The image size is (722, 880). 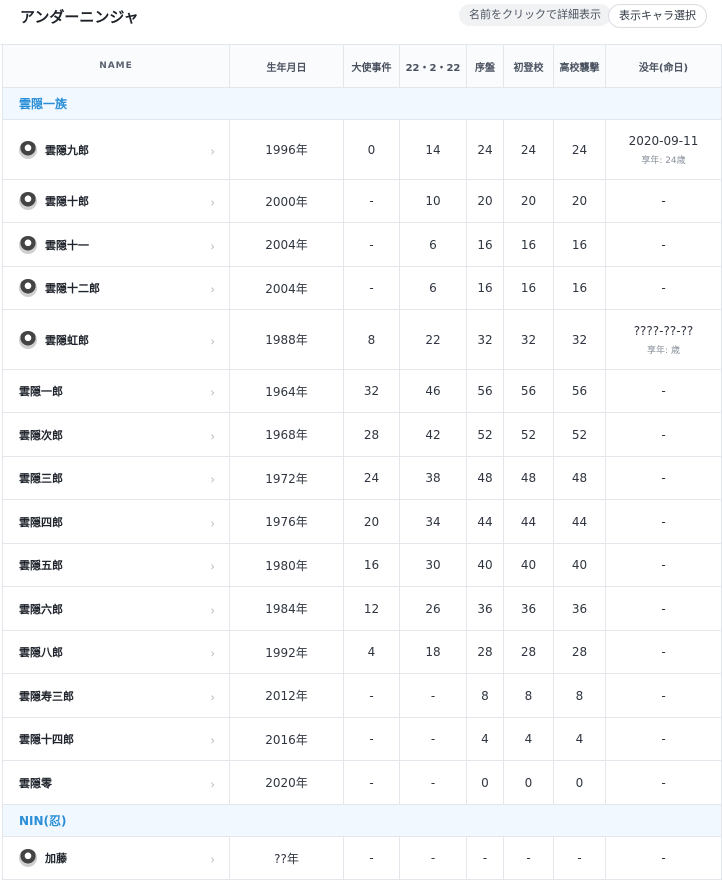 I want to click on character-row: 雲隠九郎 › 1996年 0 14 24 24 24 2020-09-11 享年: 24歳, so click(x=362, y=149).